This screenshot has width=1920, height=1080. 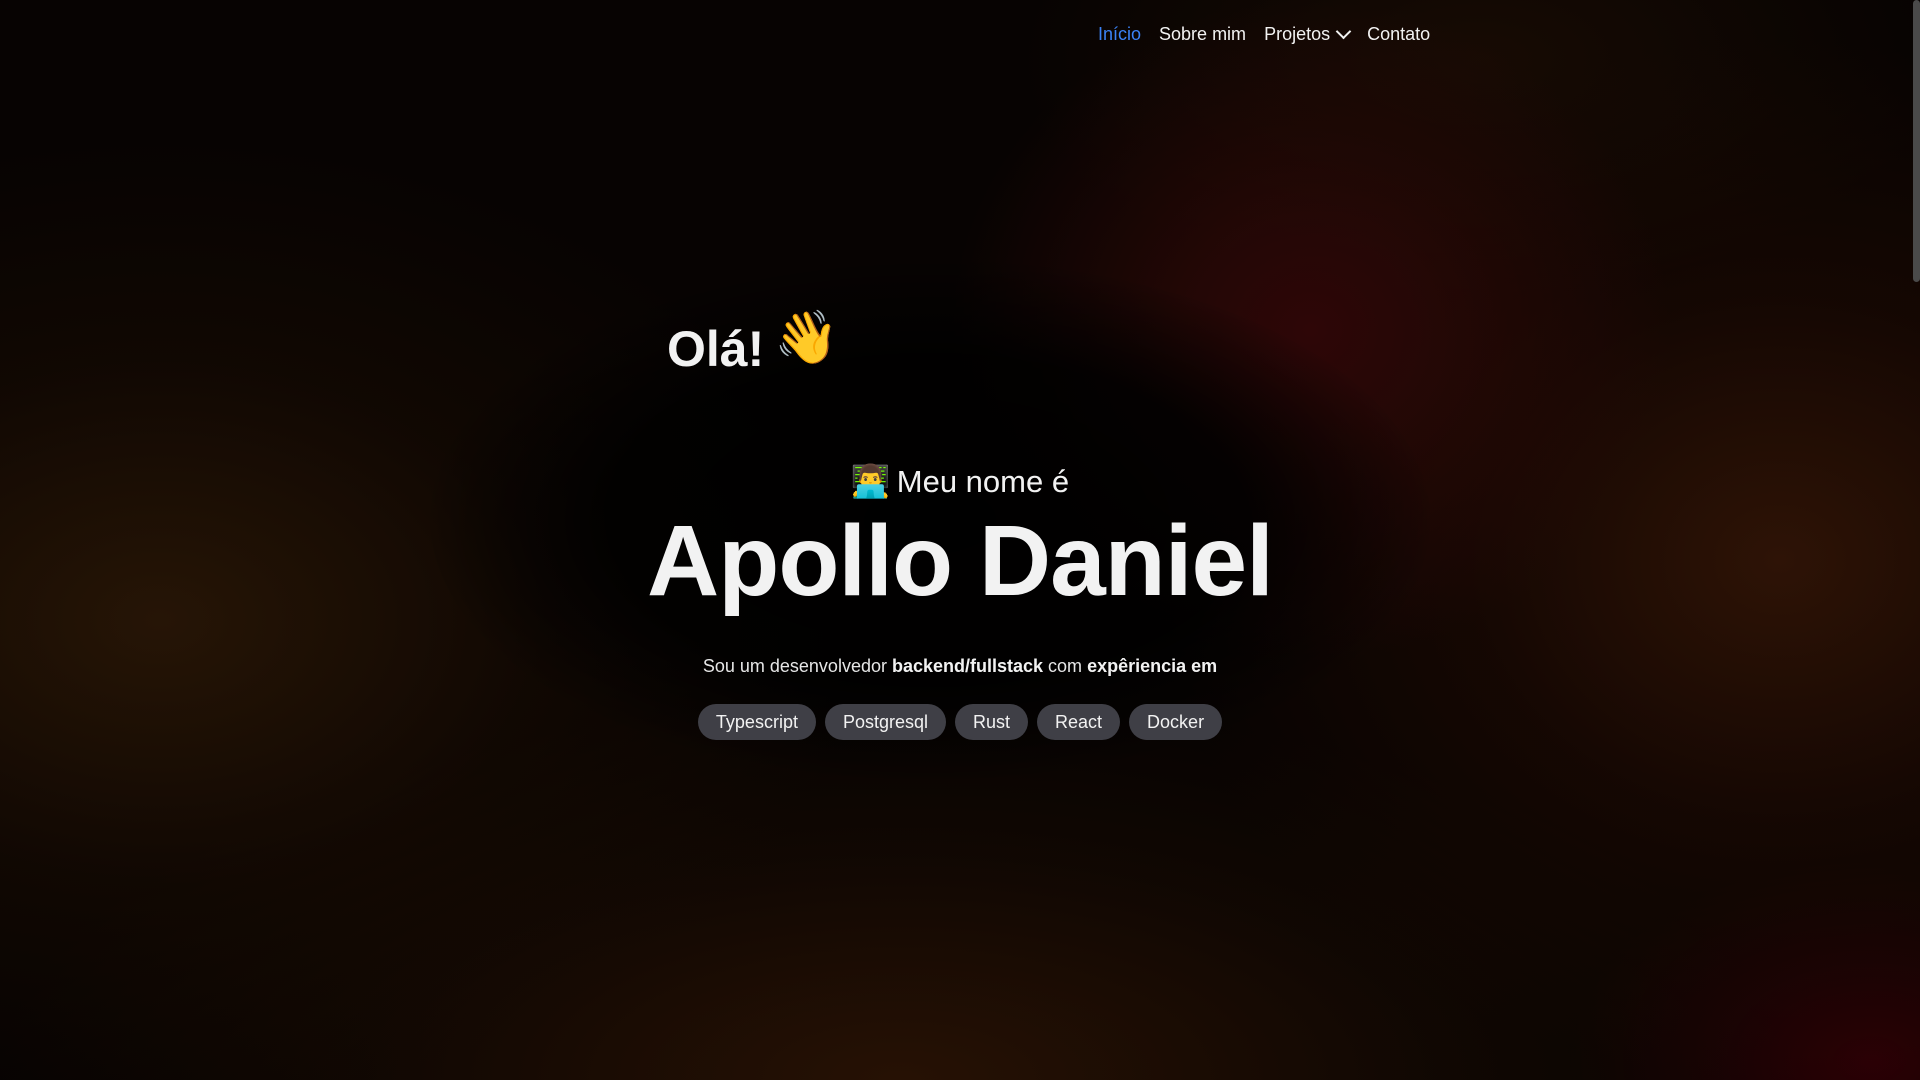 What do you see at coordinates (1398, 34) in the screenshot?
I see `nav-item-contato: Contato` at bounding box center [1398, 34].